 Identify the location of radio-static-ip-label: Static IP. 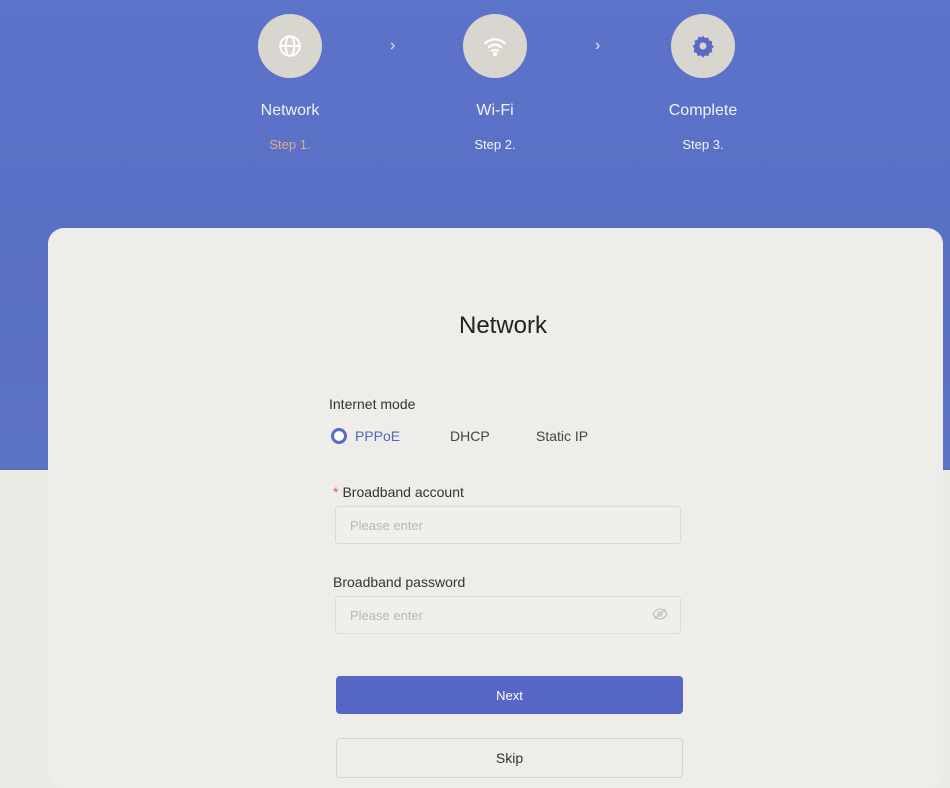
(562, 436).